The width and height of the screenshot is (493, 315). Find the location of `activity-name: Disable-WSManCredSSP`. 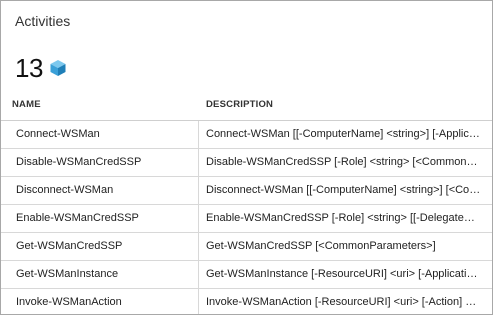

activity-name: Disable-WSManCredSSP is located at coordinates (79, 162).